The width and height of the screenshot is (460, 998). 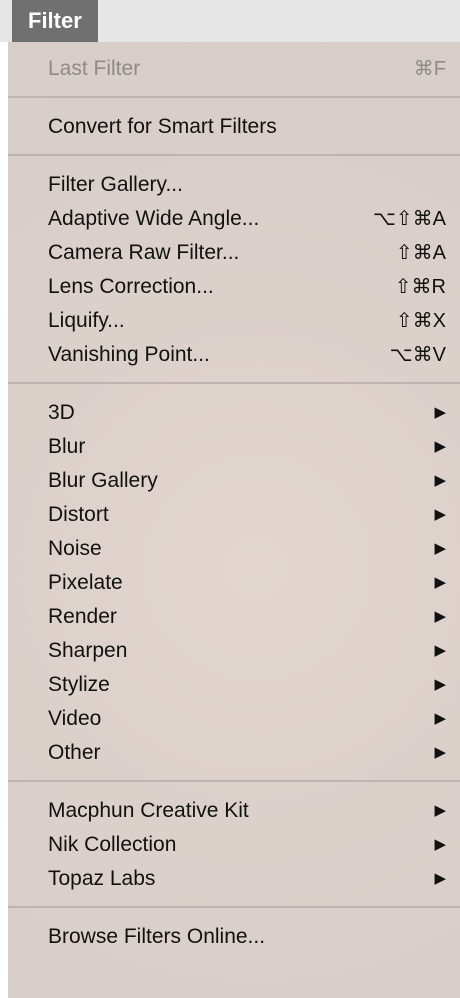 What do you see at coordinates (112, 844) in the screenshot?
I see `menu-item-label: Nik Collection` at bounding box center [112, 844].